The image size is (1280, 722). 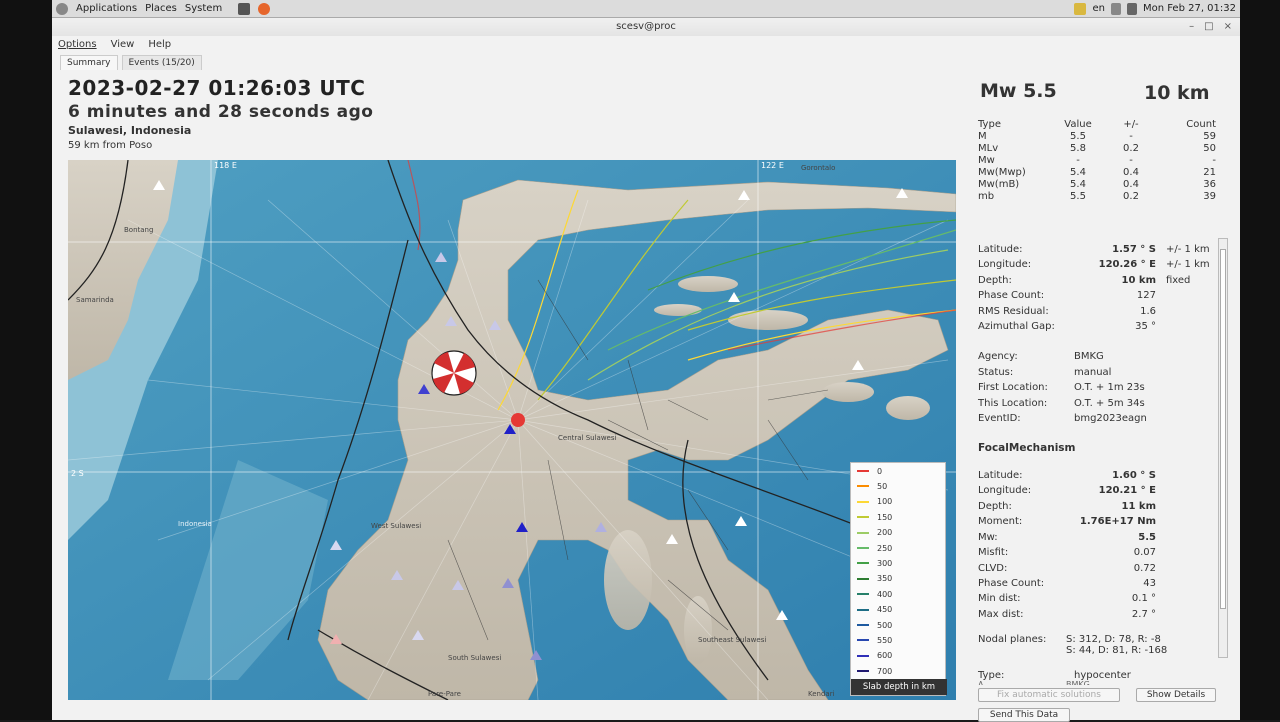 What do you see at coordinates (646, 44) in the screenshot?
I see `menu-bar: Options View Help` at bounding box center [646, 44].